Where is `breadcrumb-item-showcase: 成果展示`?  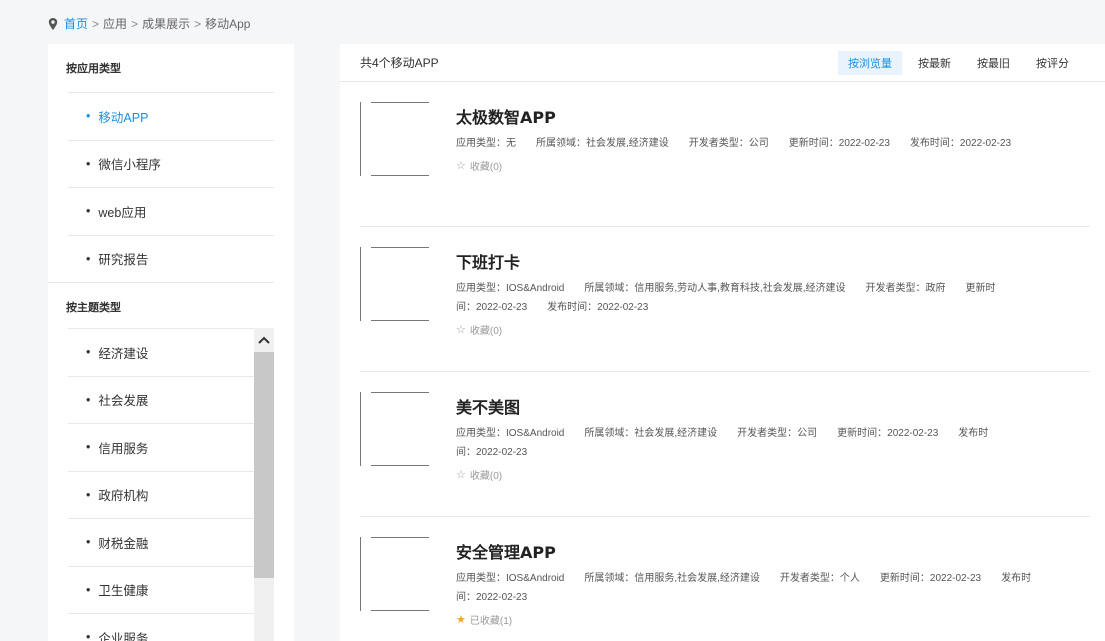 breadcrumb-item-showcase: 成果展示 is located at coordinates (166, 23).